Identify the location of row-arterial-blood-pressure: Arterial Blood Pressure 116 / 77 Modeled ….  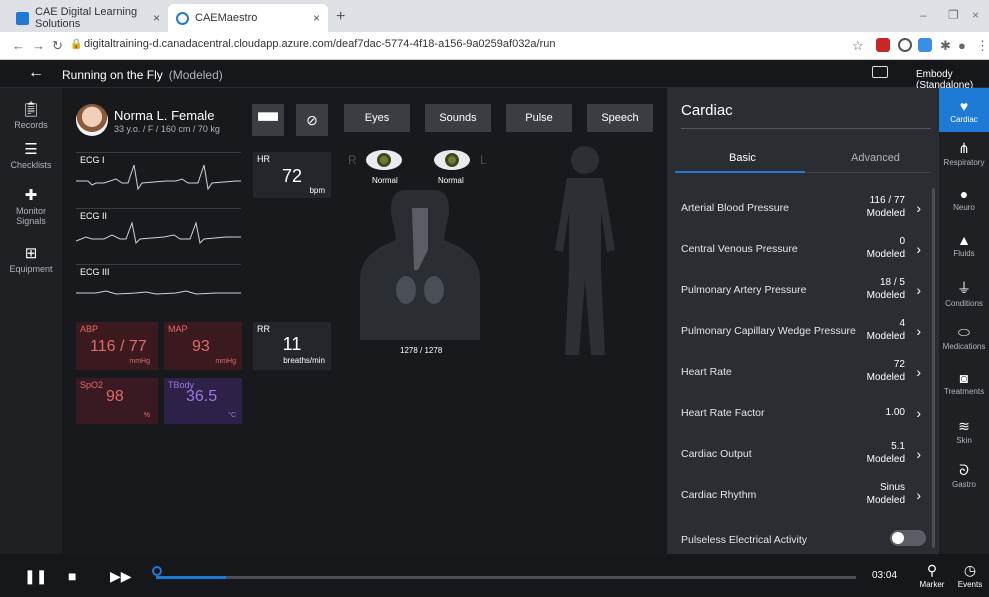
(800, 208).